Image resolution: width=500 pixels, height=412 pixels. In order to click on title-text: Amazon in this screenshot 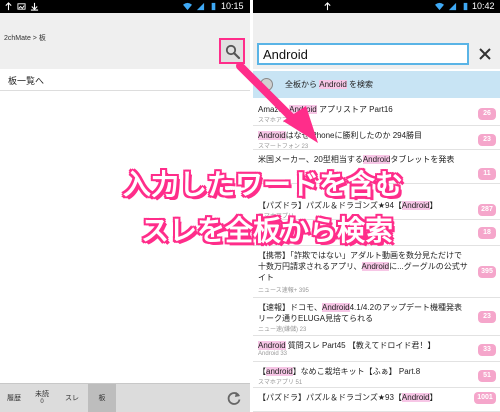, I will do `click(274, 109)`.